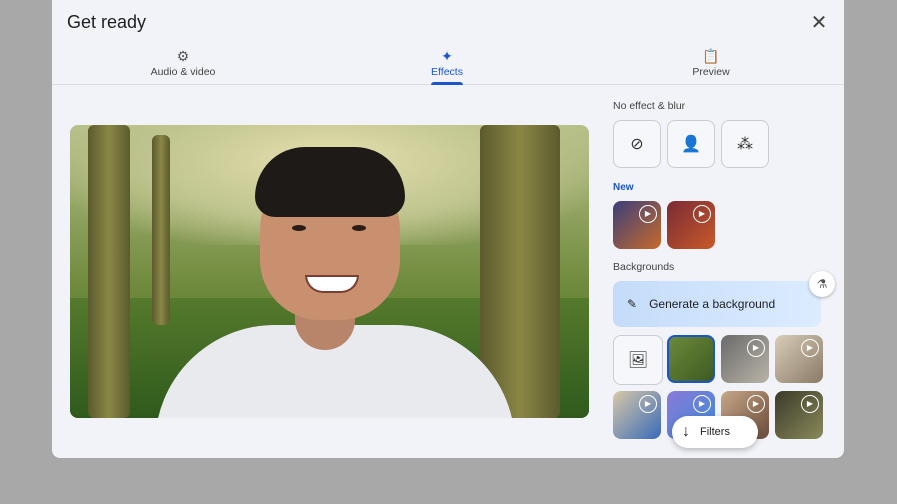 The height and width of the screenshot is (504, 897). Describe the element at coordinates (711, 56) in the screenshot. I see `preview-clipboard-icon: 📋` at that location.